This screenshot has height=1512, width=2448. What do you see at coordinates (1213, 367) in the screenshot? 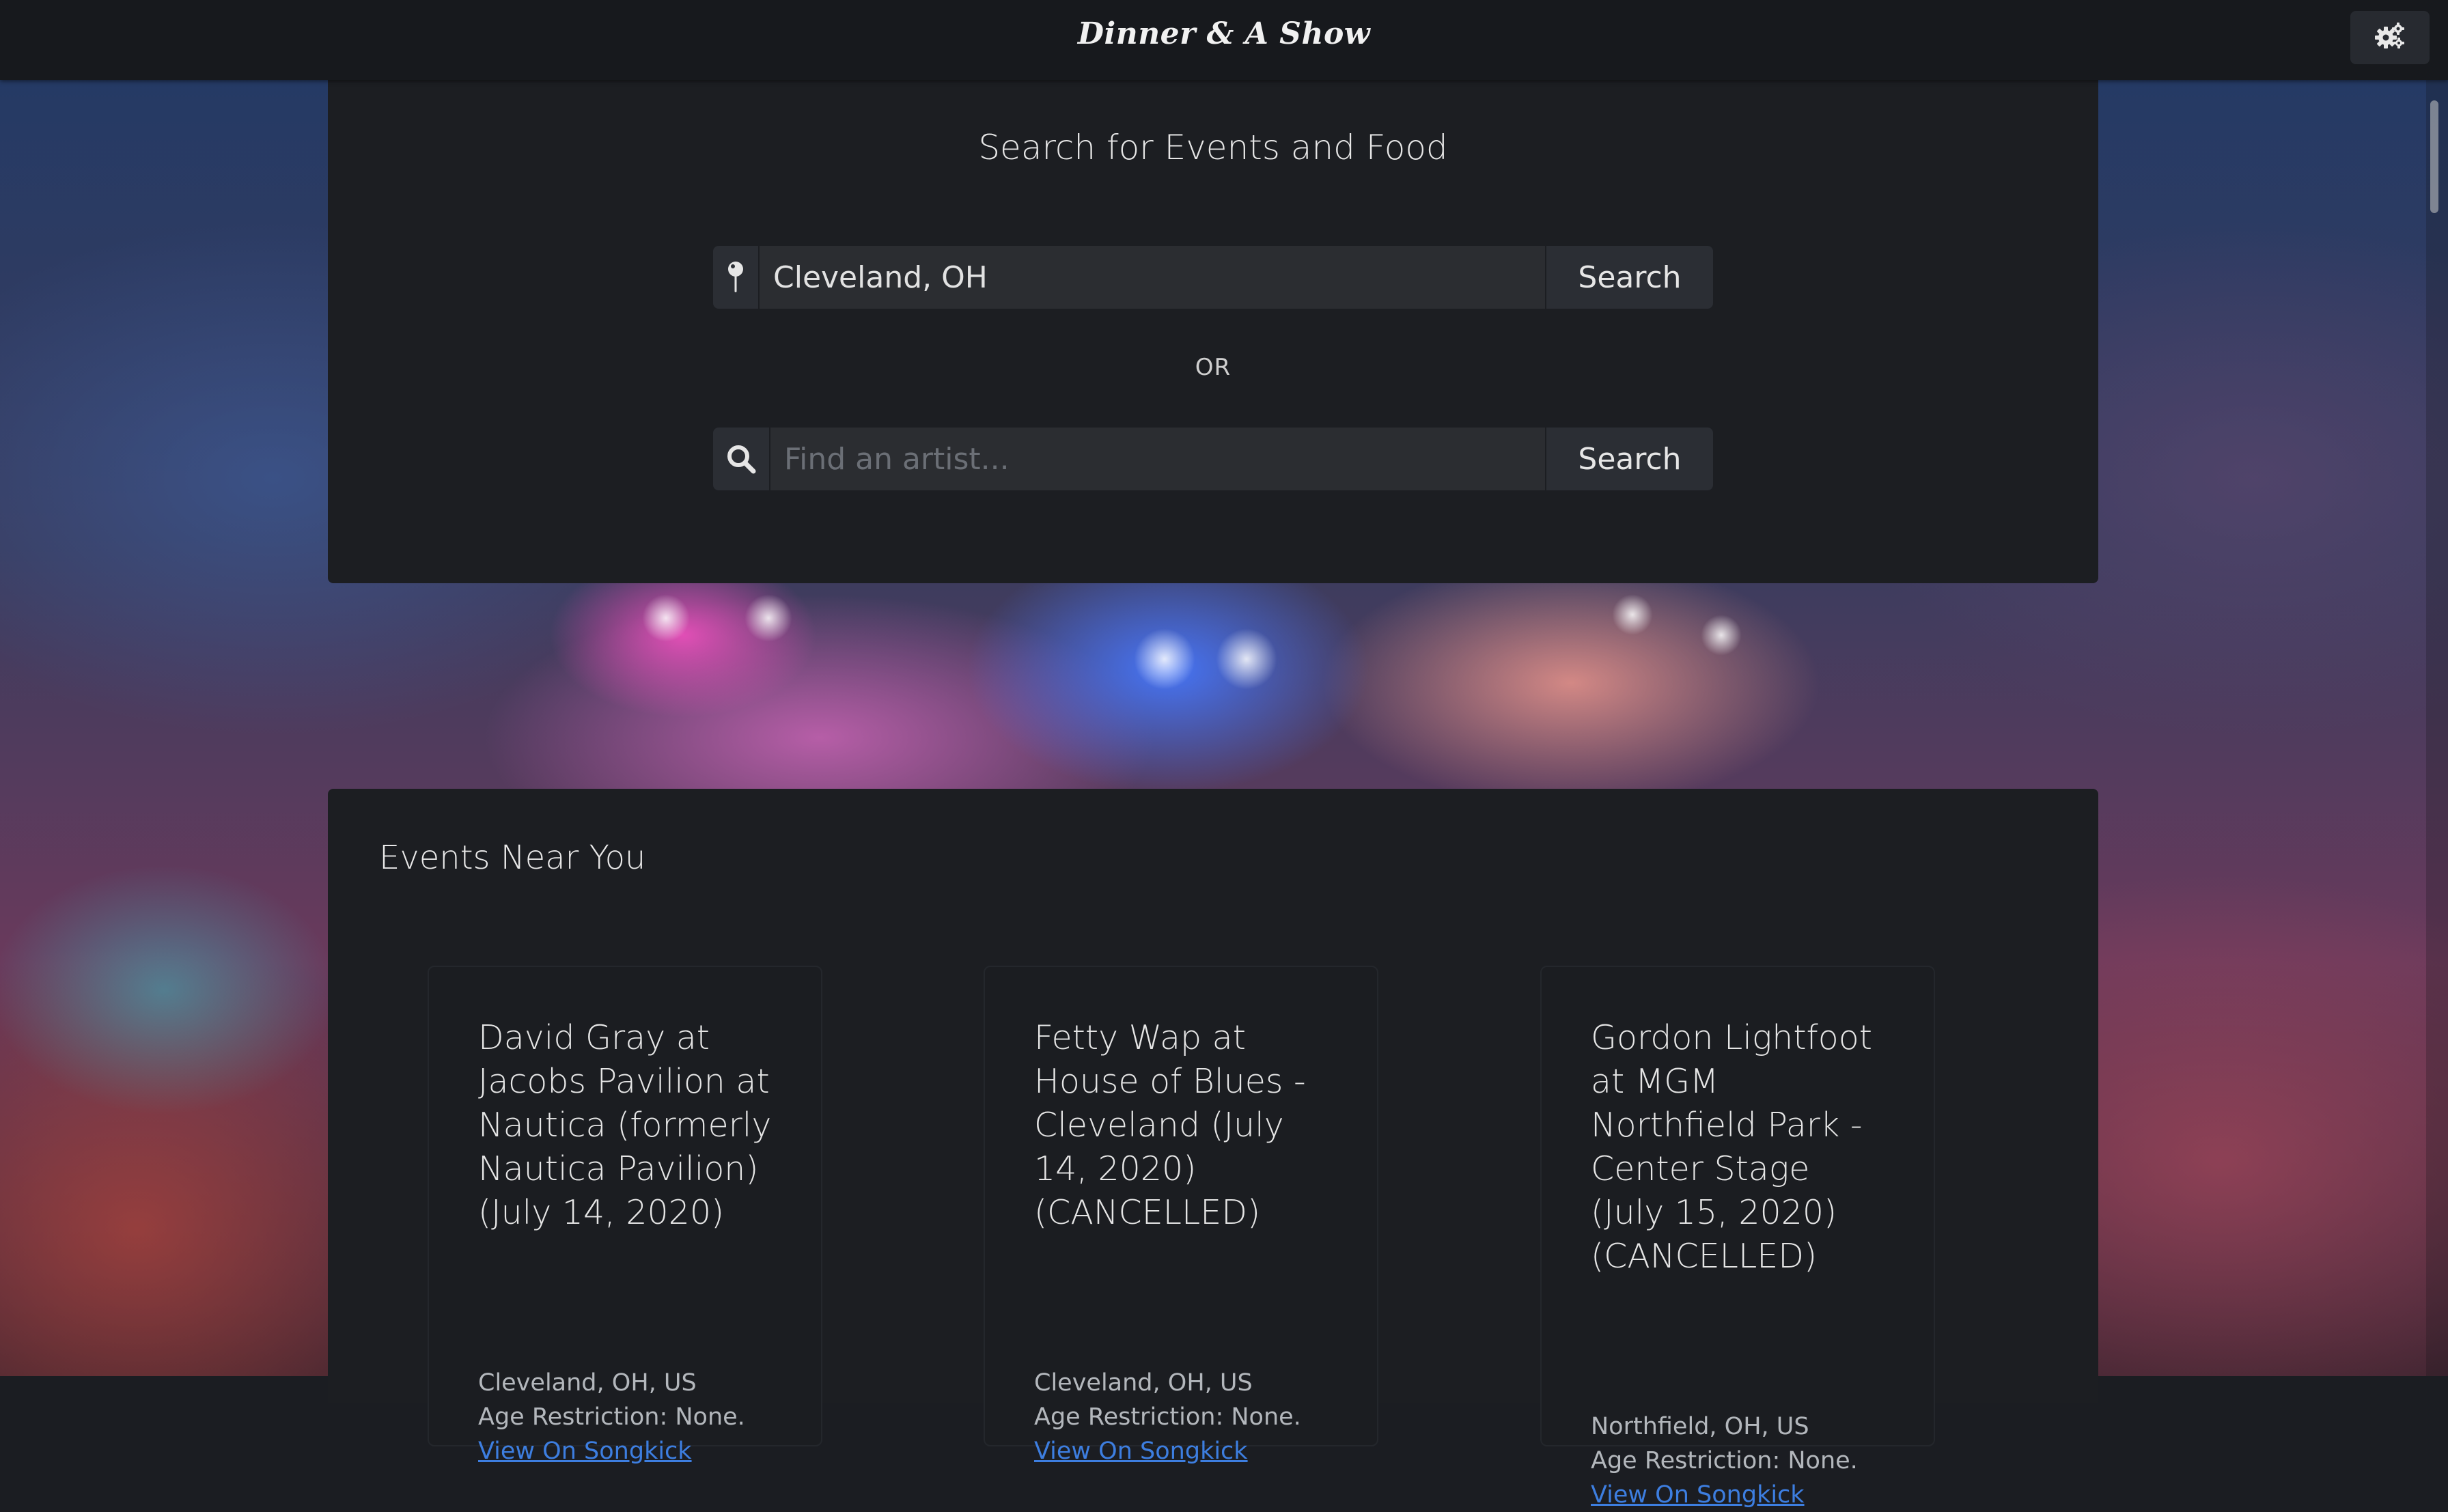
I see `or-divider-label: OR` at bounding box center [1213, 367].